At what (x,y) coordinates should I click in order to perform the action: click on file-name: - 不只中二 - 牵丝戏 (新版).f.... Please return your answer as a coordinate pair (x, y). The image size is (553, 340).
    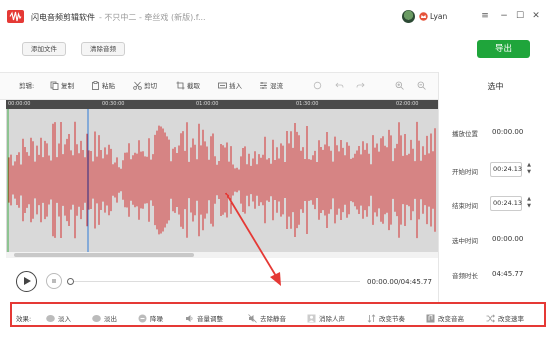
    Looking at the image, I should click on (152, 17).